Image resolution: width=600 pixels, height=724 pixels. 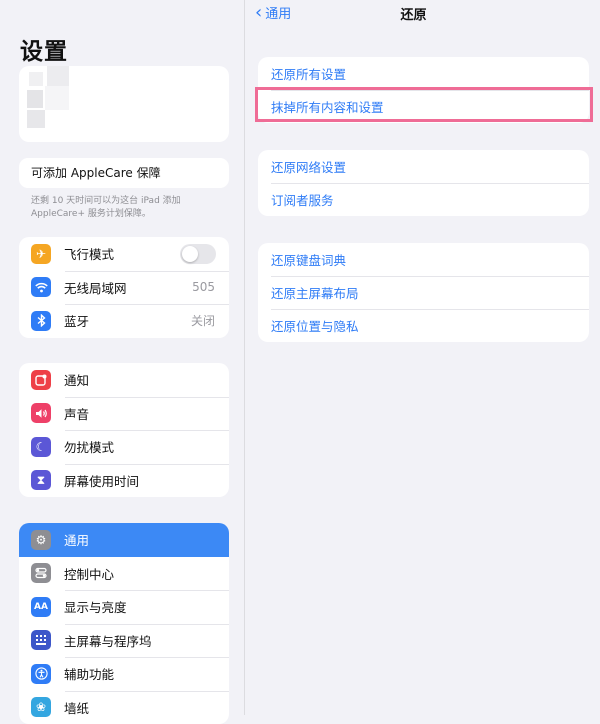 I want to click on sidebar-item-control-center: 控制中心, so click(x=124, y=574).